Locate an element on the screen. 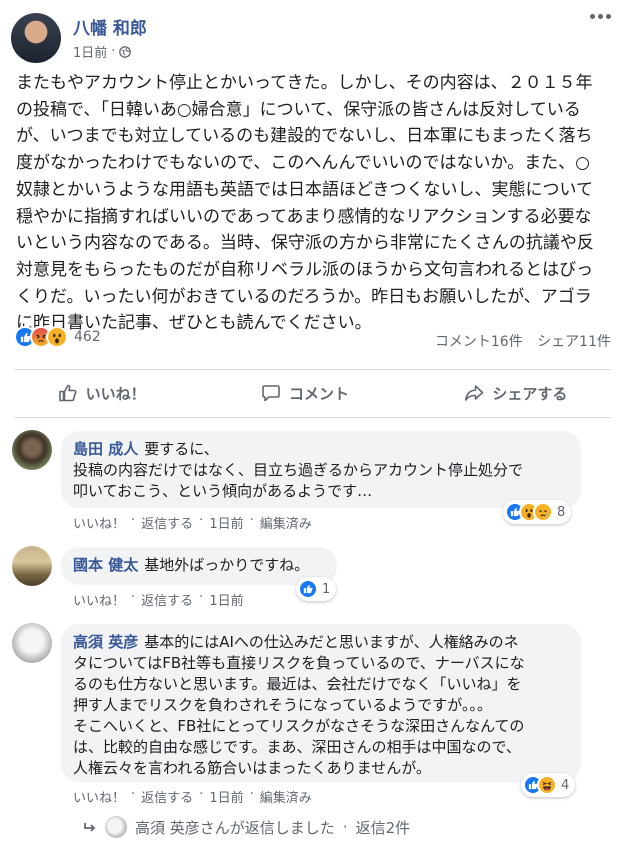 This screenshot has height=856, width=625. comment-icon is located at coordinates (271, 393).